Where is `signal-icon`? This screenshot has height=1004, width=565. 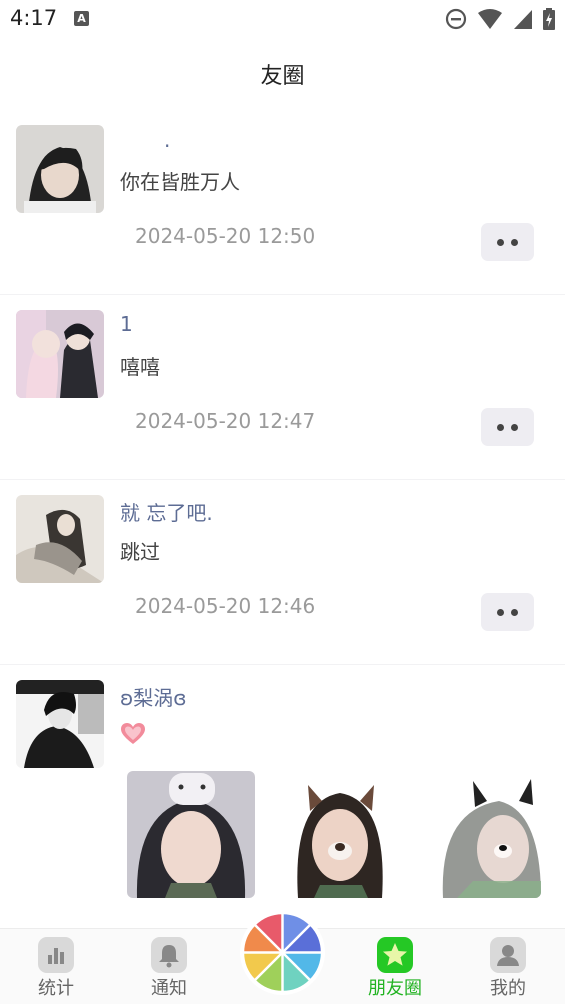 signal-icon is located at coordinates (523, 19).